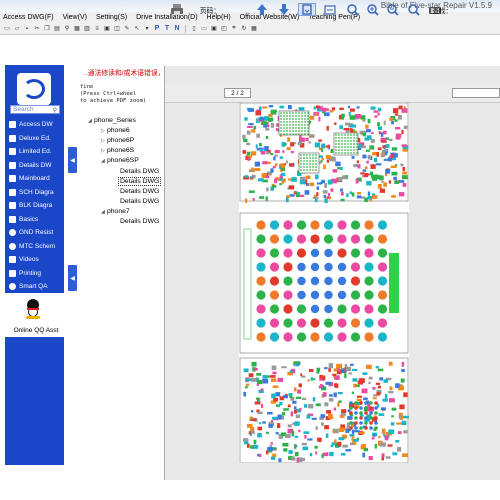 The width and height of the screenshot is (500, 500). I want to click on collapse-sidebar-handle-lower: ◀, so click(72, 278).